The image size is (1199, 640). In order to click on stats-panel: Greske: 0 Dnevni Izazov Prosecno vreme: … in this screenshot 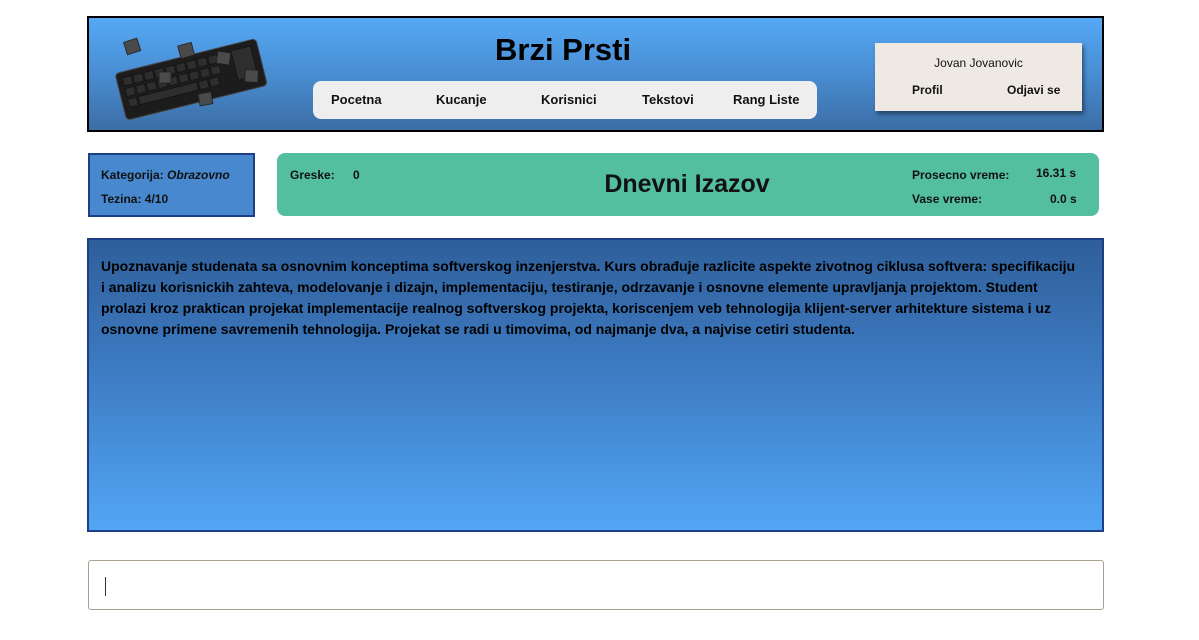, I will do `click(688, 184)`.